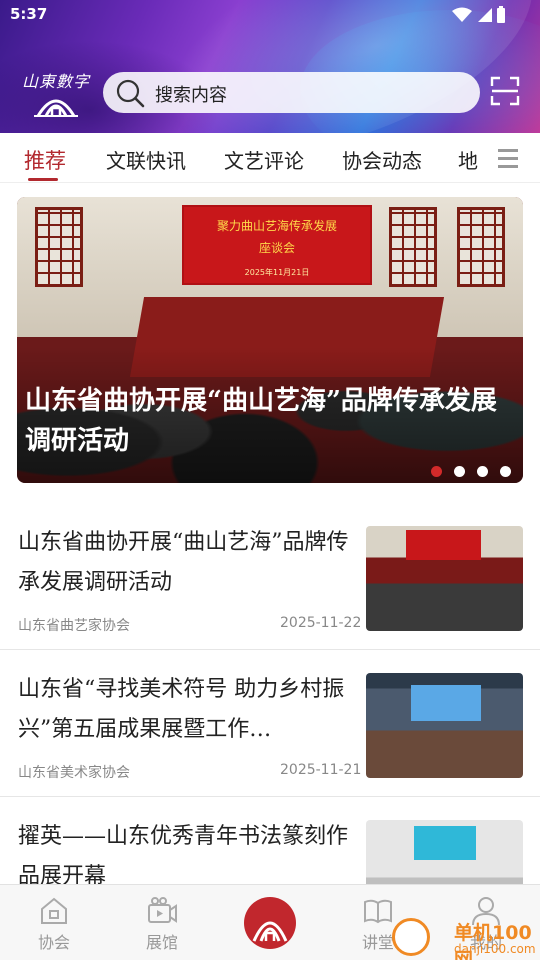 The height and width of the screenshot is (960, 540). I want to click on scan-icon, so click(505, 91).